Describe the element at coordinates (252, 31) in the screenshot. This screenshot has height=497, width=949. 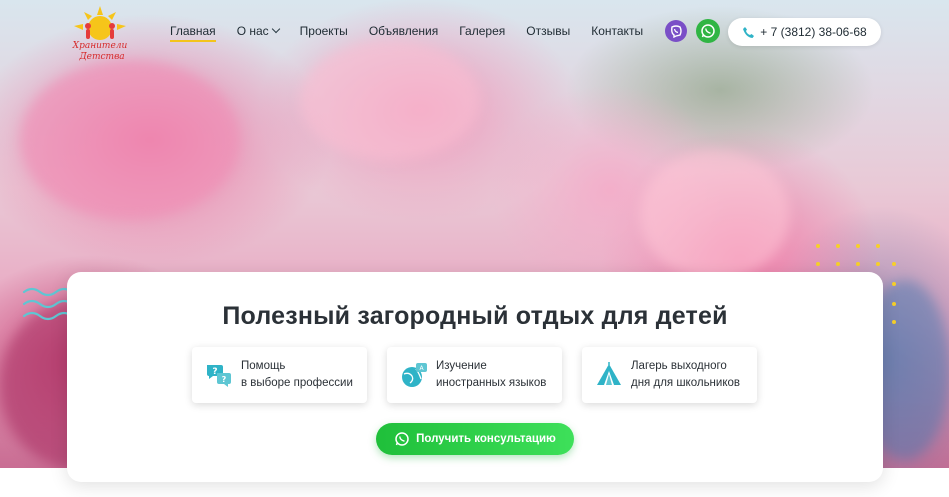
I see `nav-item-about-label: О нас` at that location.